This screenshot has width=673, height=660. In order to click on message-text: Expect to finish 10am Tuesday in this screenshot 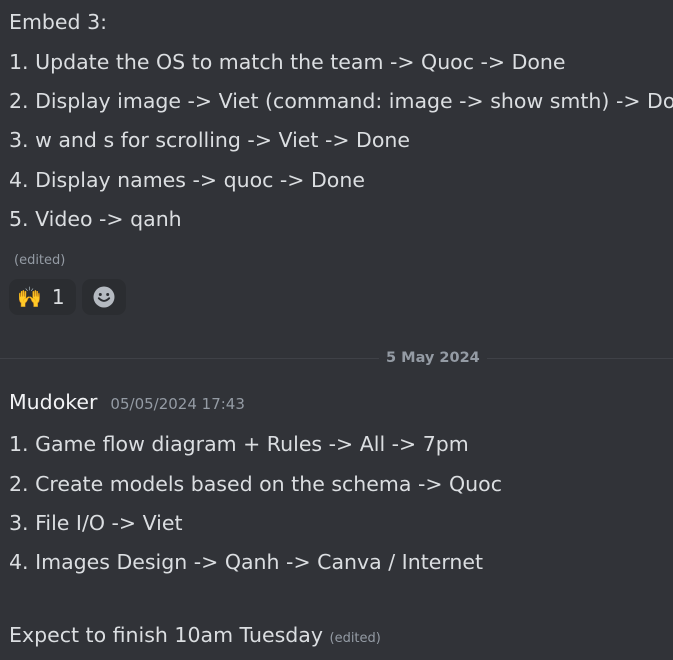, I will do `click(166, 635)`.